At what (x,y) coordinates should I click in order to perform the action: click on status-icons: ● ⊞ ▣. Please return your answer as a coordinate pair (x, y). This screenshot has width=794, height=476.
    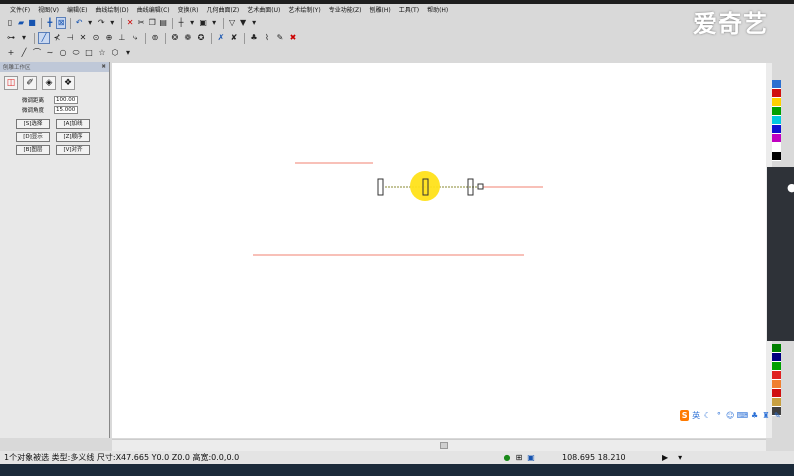
    Looking at the image, I should click on (519, 457).